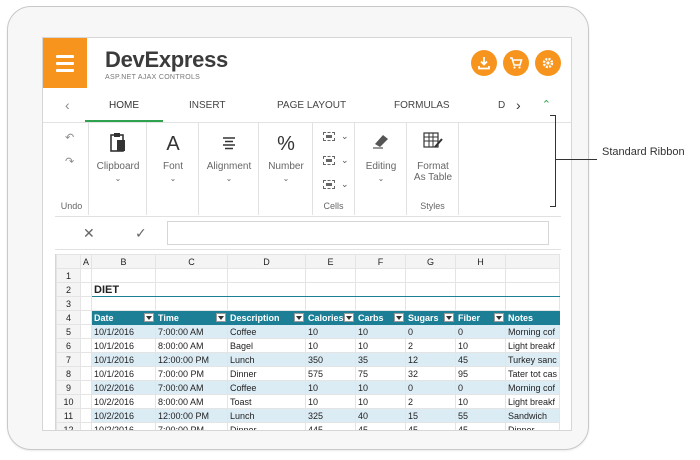 The image size is (700, 460). I want to click on row-header: 3, so click(68, 303).